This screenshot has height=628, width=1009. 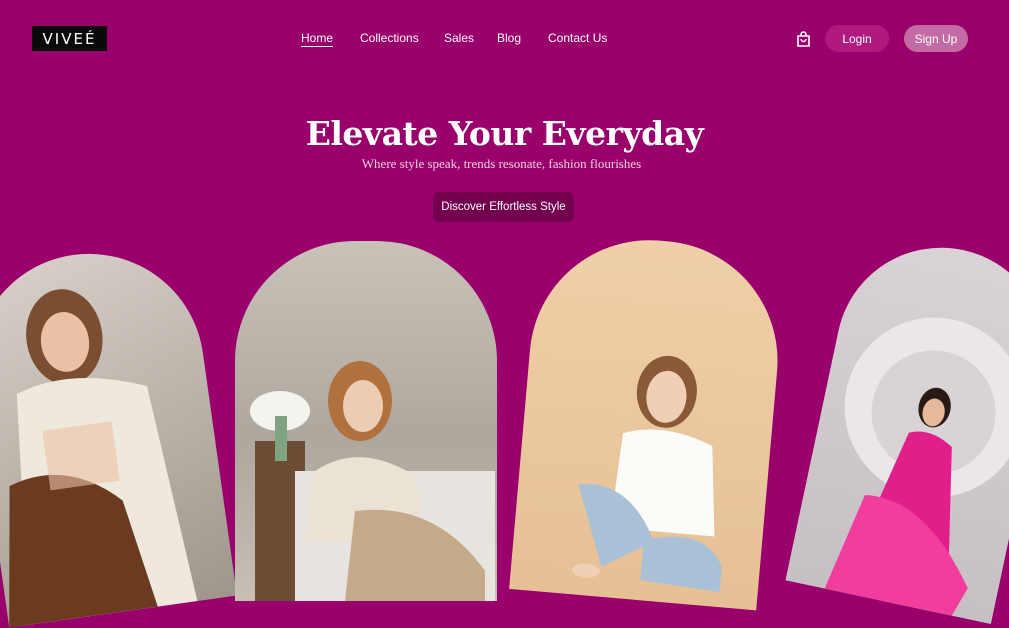 I want to click on hero-title: Elevate Your Everyday, so click(x=504, y=133).